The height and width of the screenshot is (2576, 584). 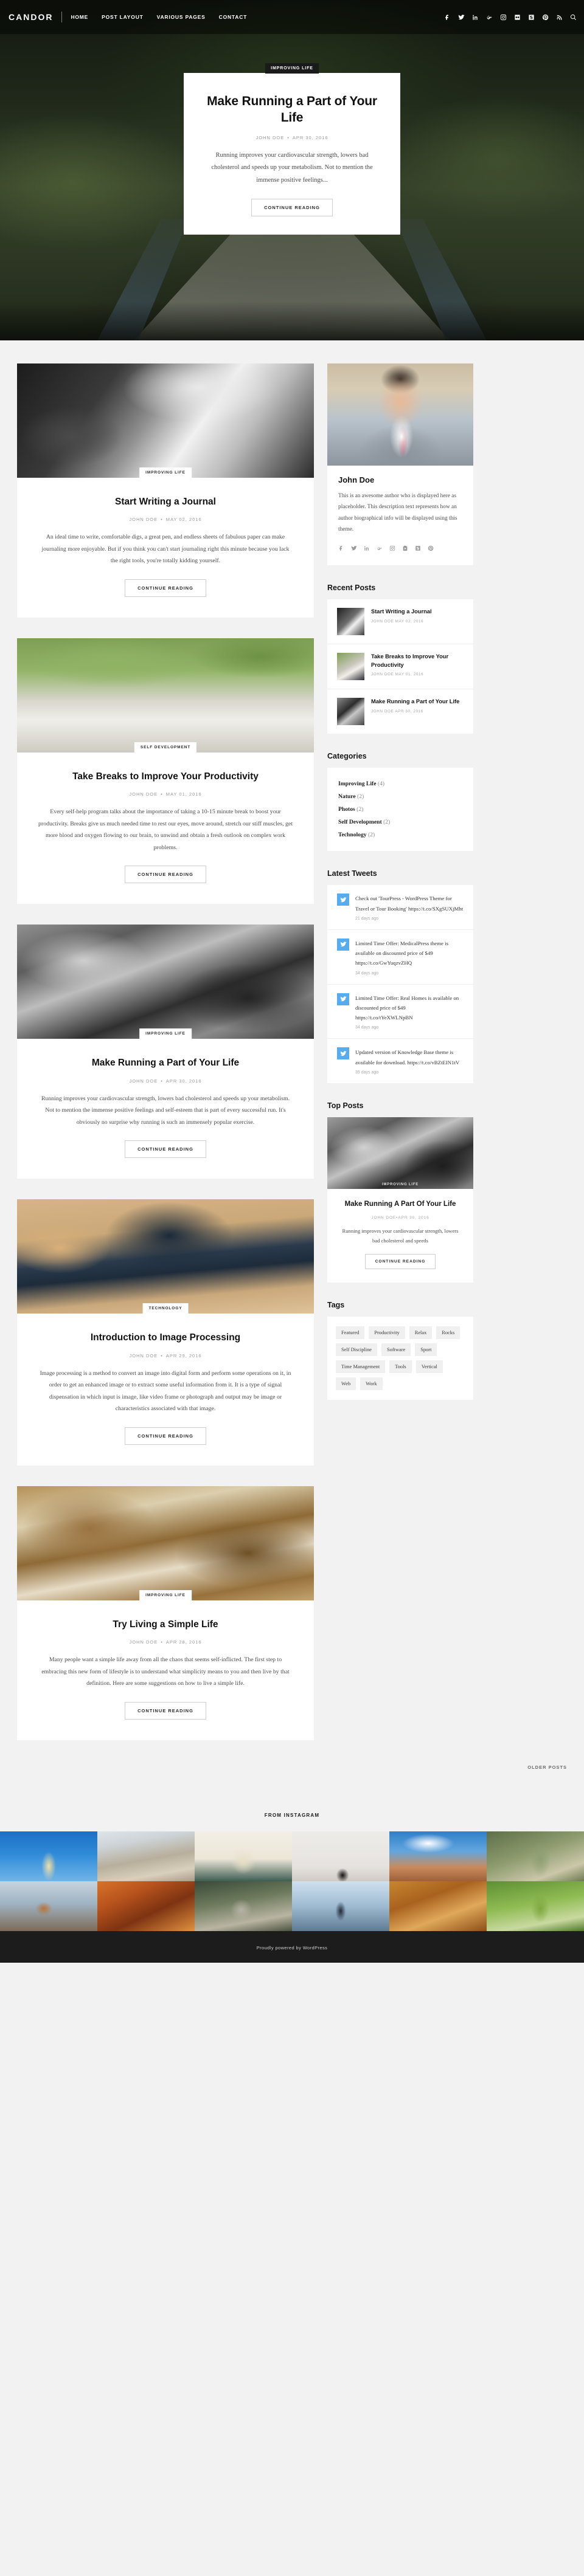 What do you see at coordinates (165, 777) in the screenshot?
I see `post-title: Take Breaks to Improve Your Productivity` at bounding box center [165, 777].